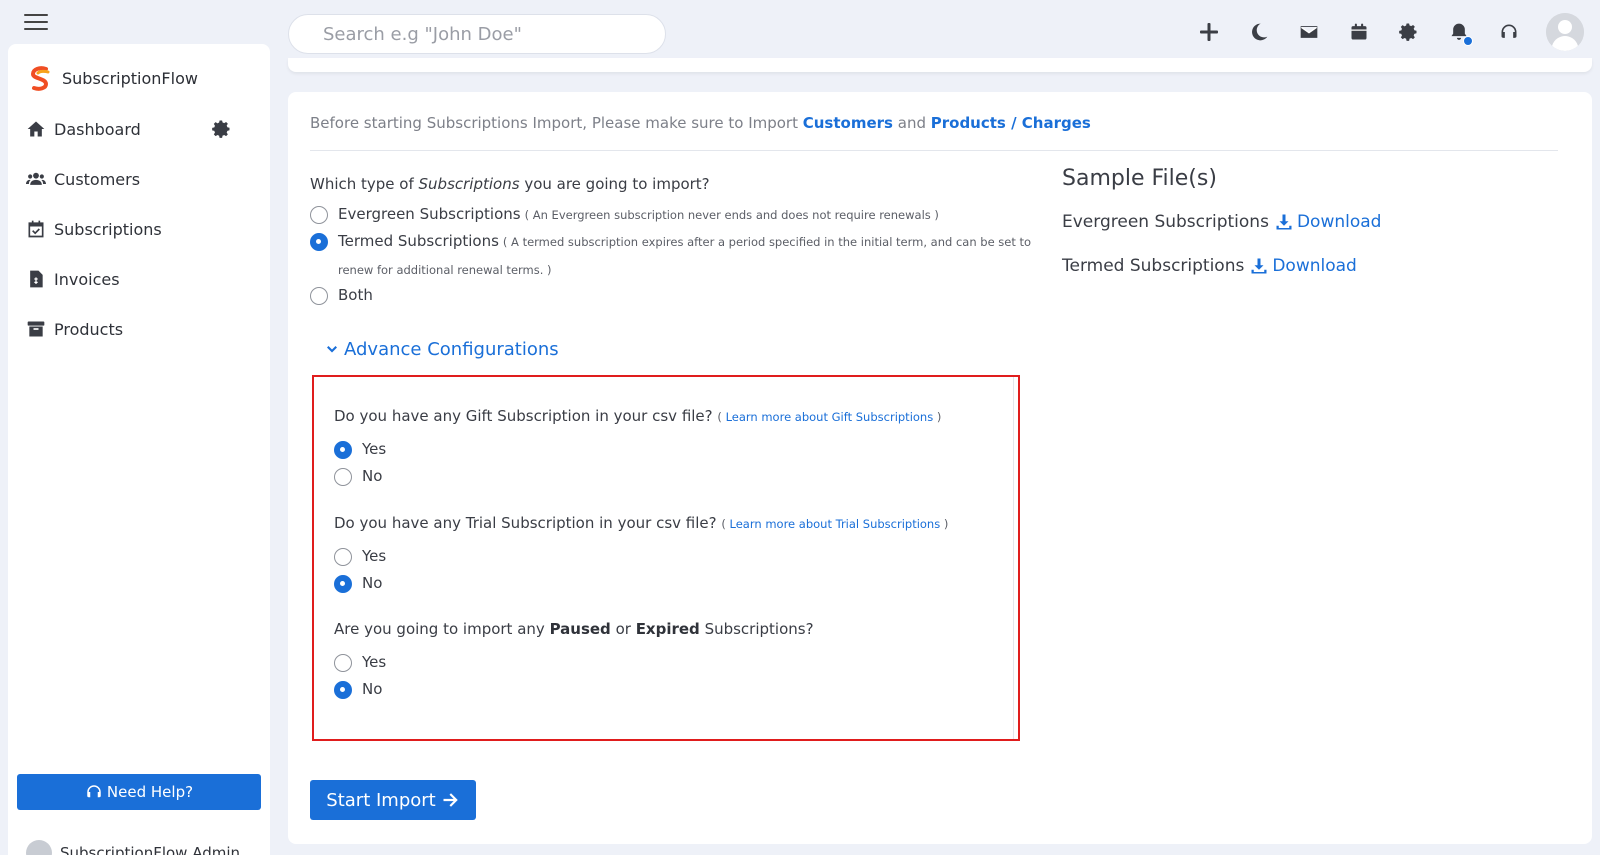 This screenshot has height=855, width=1600. Describe the element at coordinates (97, 129) in the screenshot. I see `sidebar-item-label: Dashboard` at that location.